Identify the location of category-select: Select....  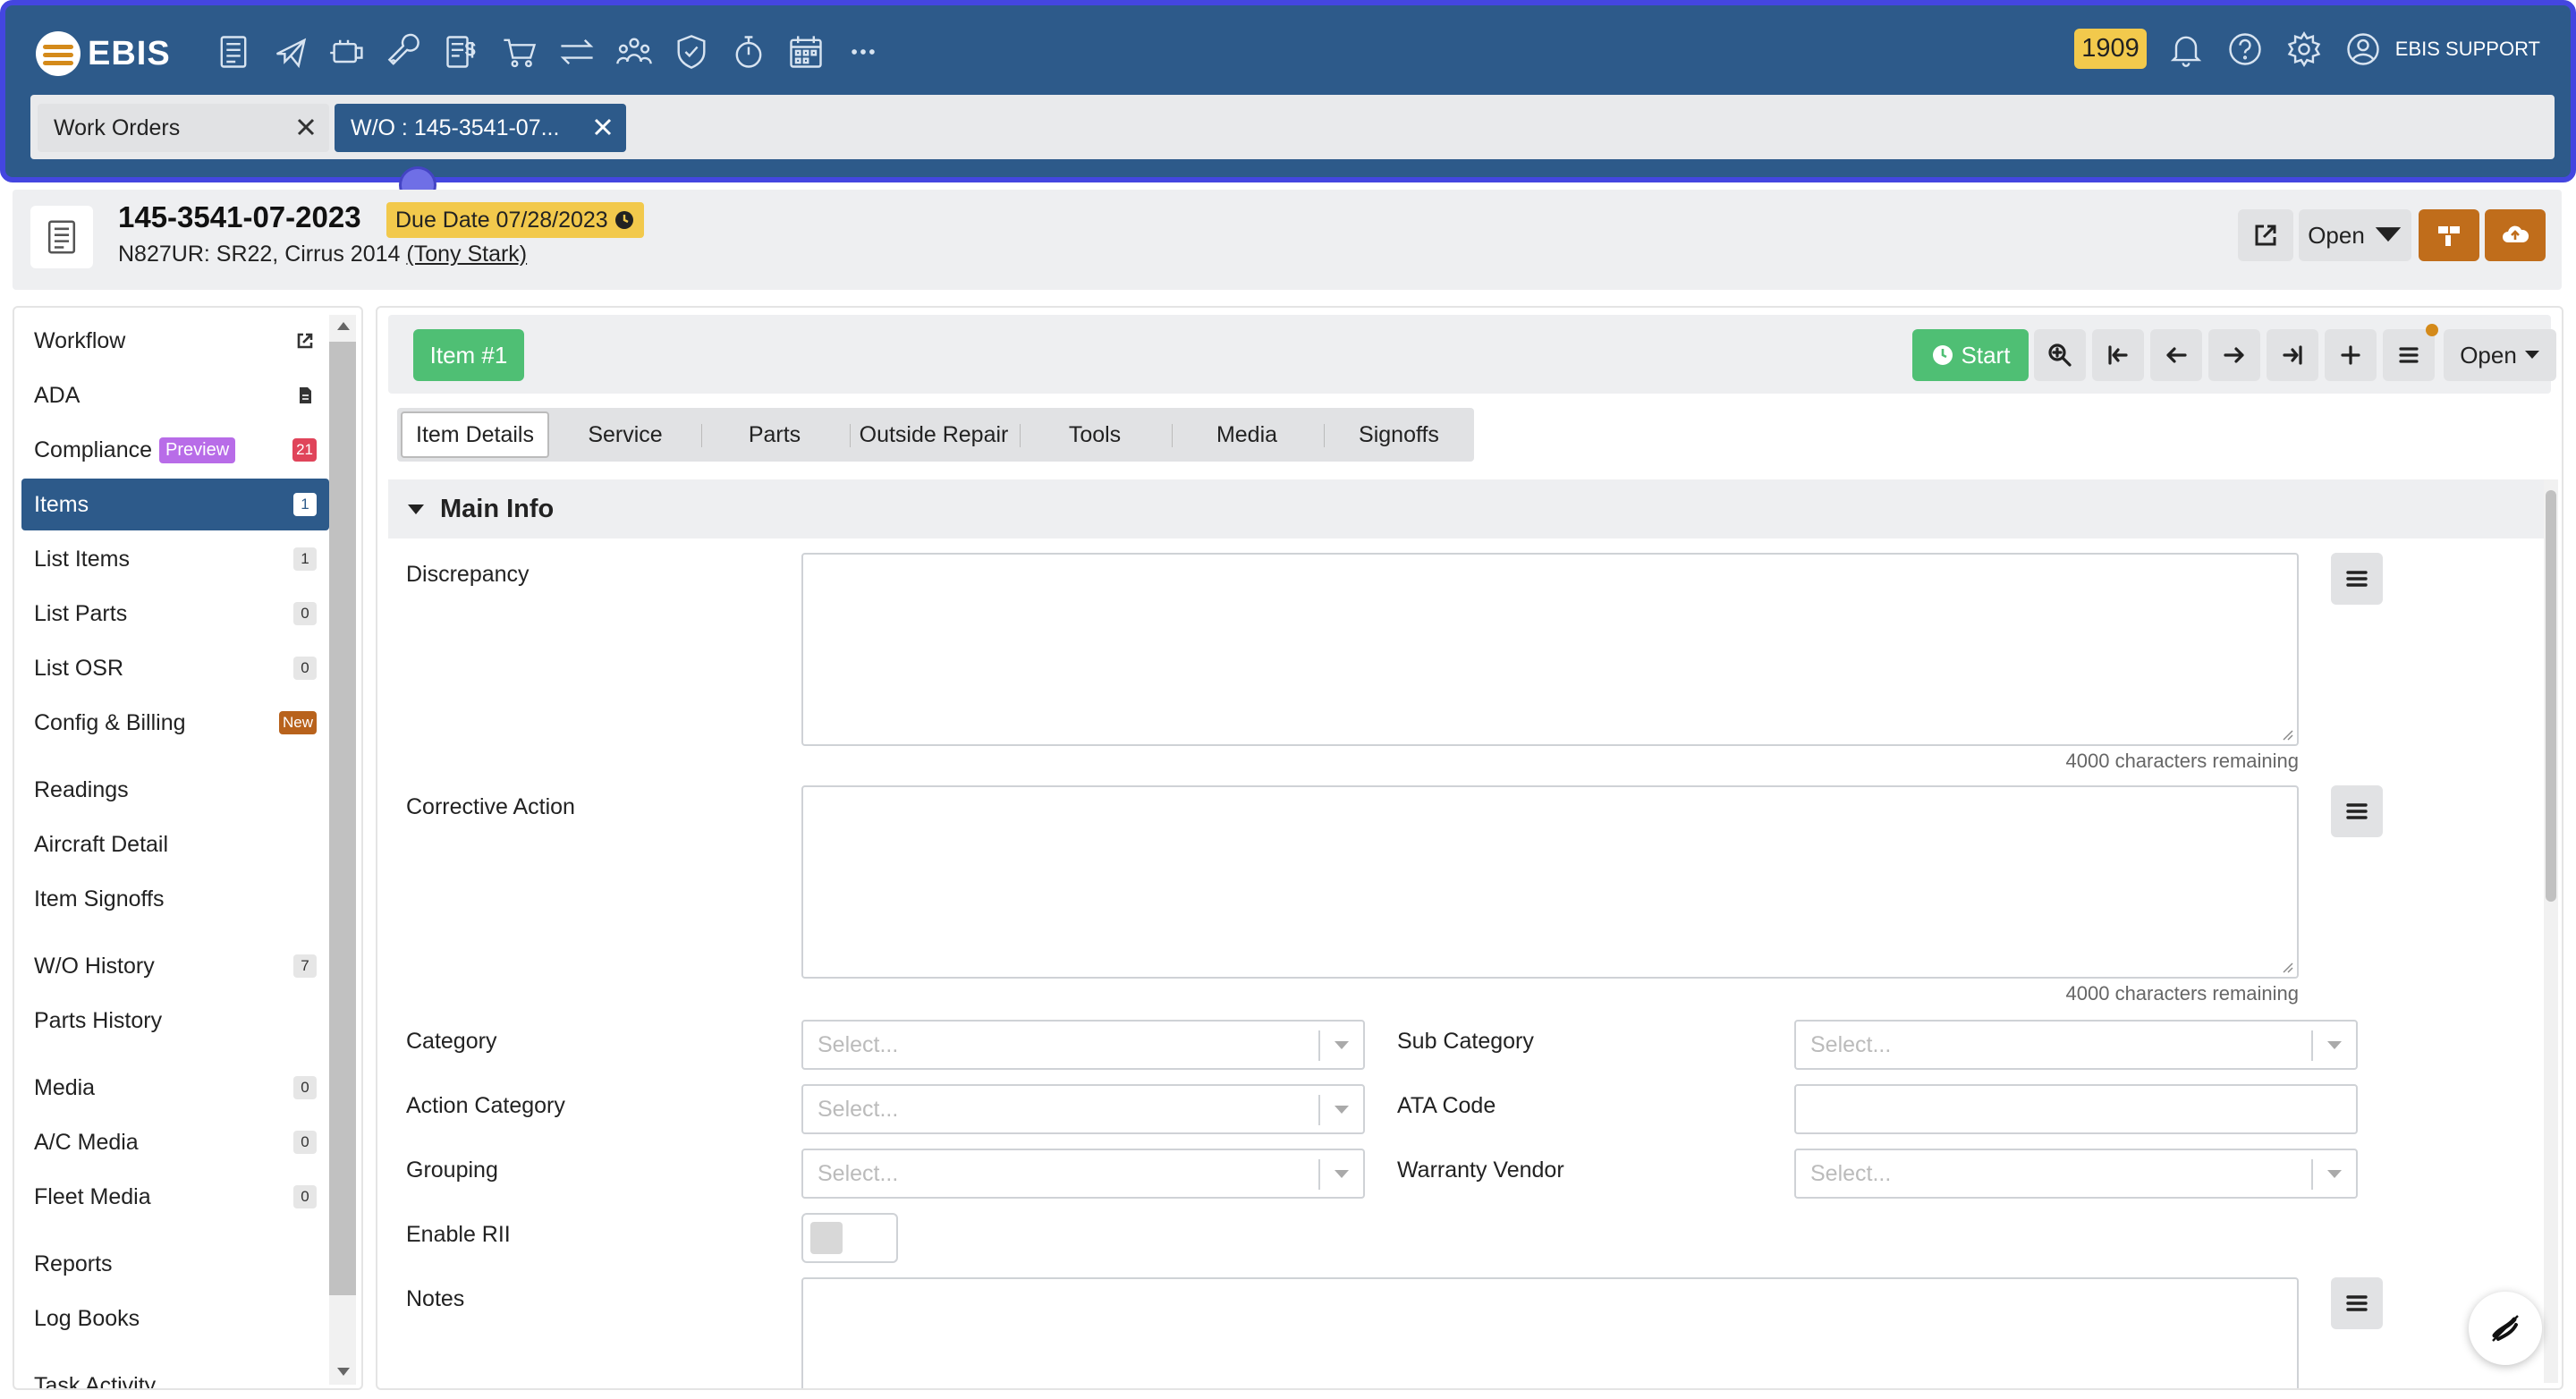
(1083, 1045).